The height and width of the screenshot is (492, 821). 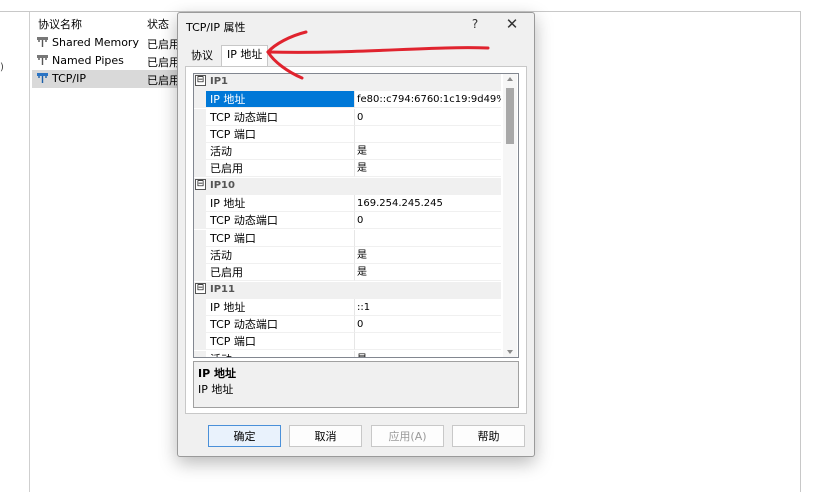 What do you see at coordinates (475, 24) in the screenshot?
I see `help-icon: ?` at bounding box center [475, 24].